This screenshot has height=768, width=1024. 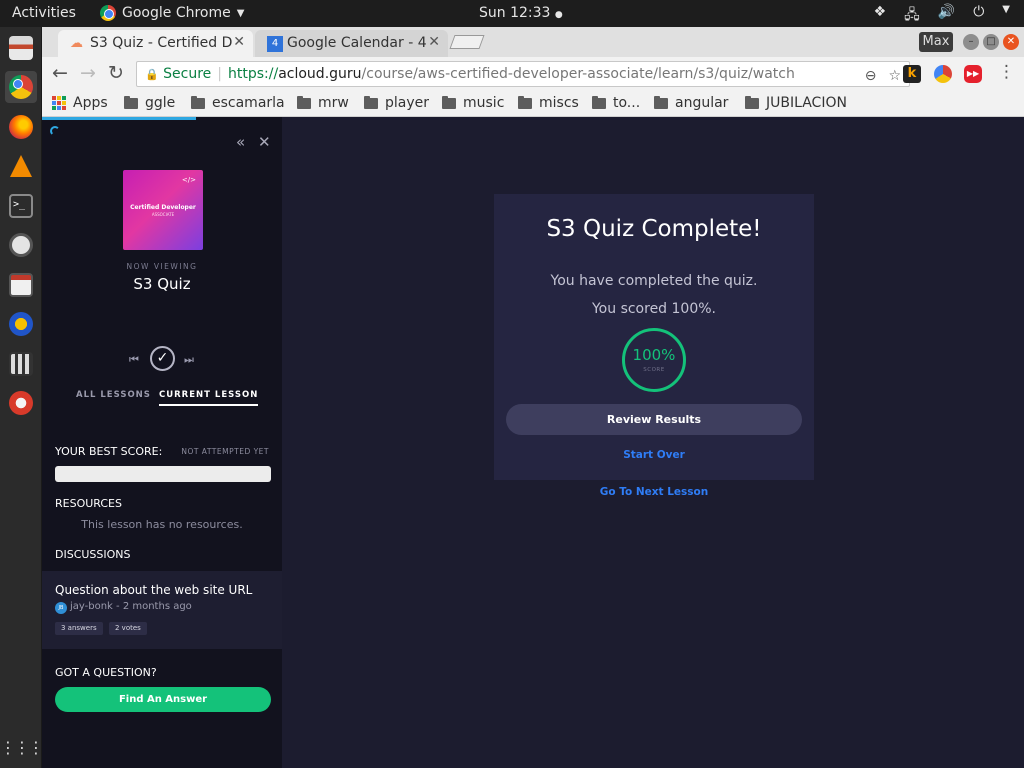 I want to click on vlc-icon, so click(x=21, y=166).